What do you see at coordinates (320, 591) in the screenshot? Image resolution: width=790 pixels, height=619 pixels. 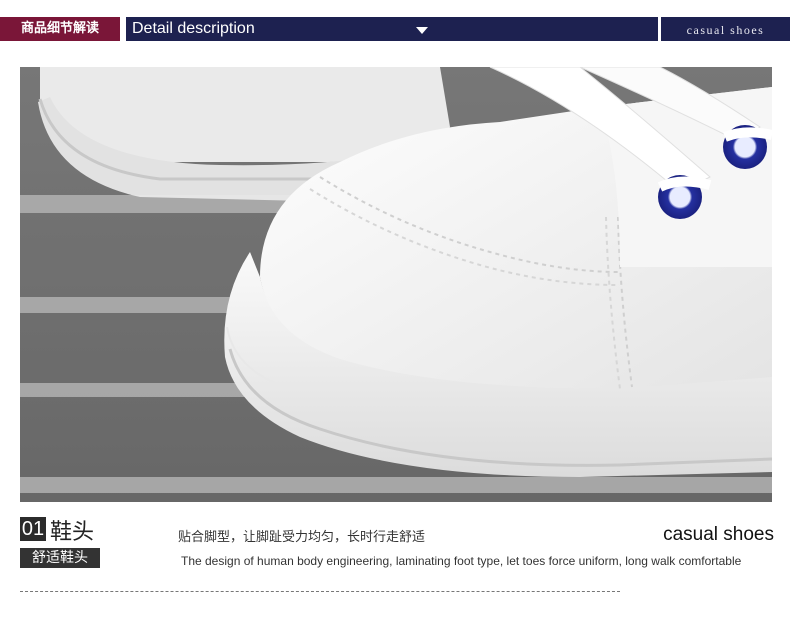 I see `dashed-divider` at bounding box center [320, 591].